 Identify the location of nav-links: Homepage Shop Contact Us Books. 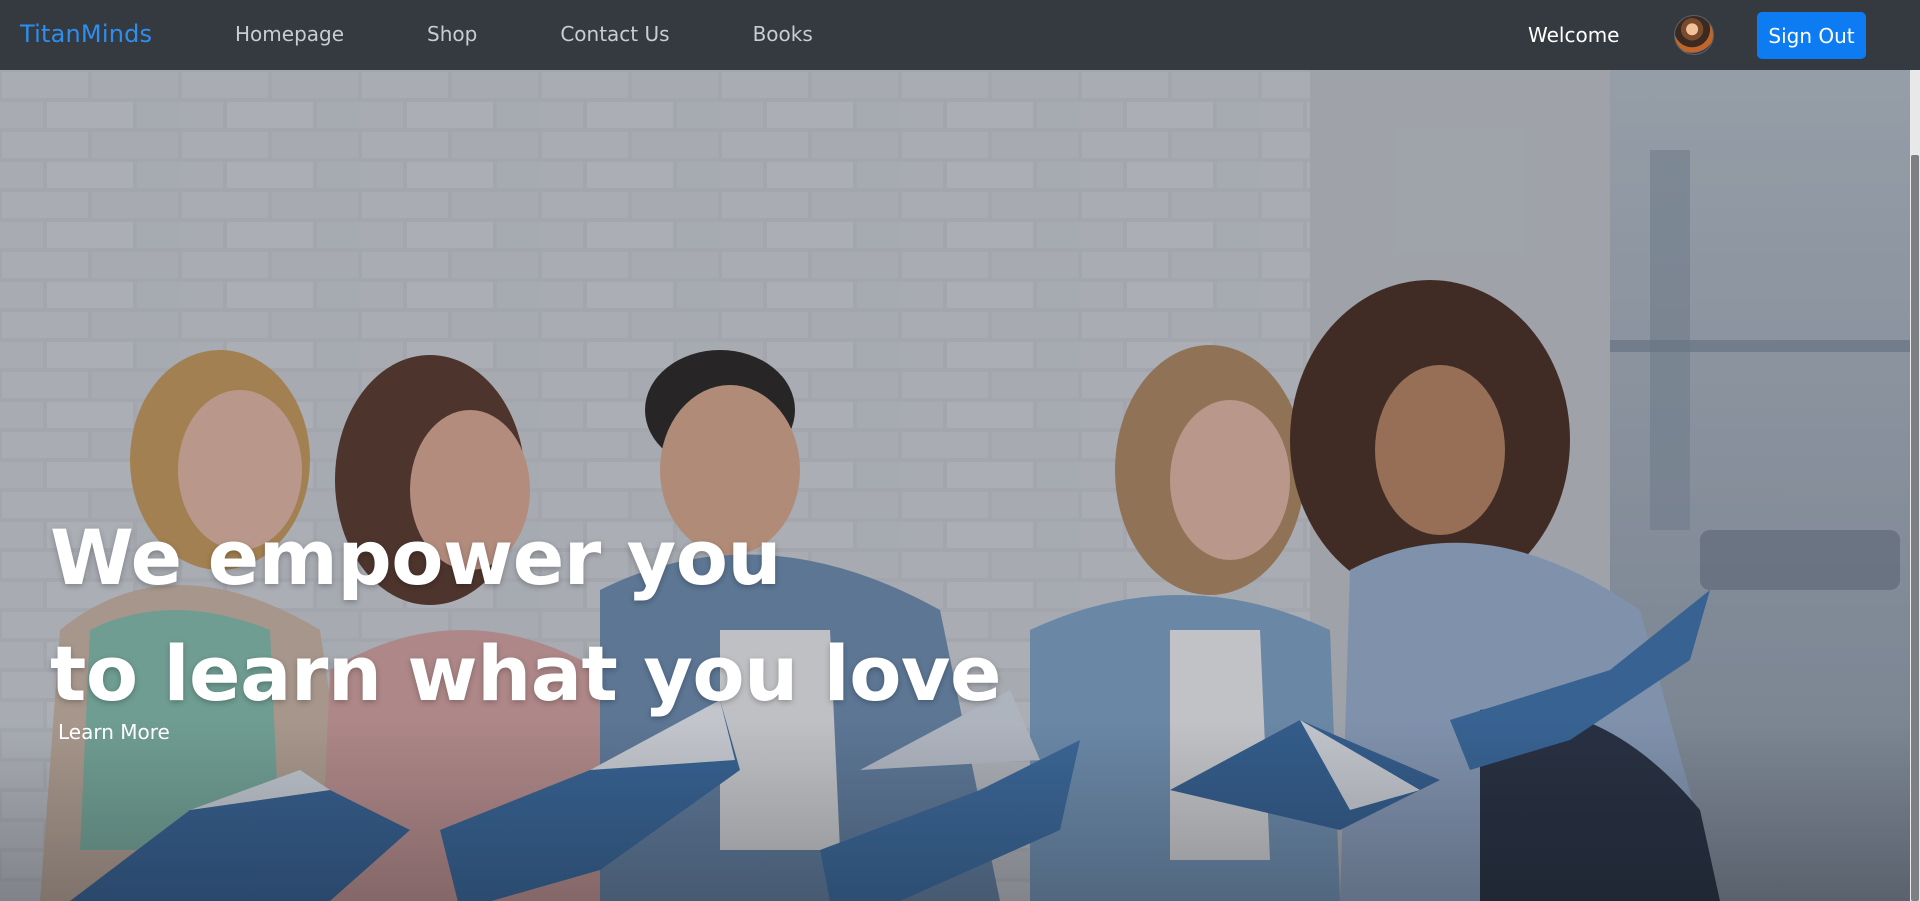
(565, 34).